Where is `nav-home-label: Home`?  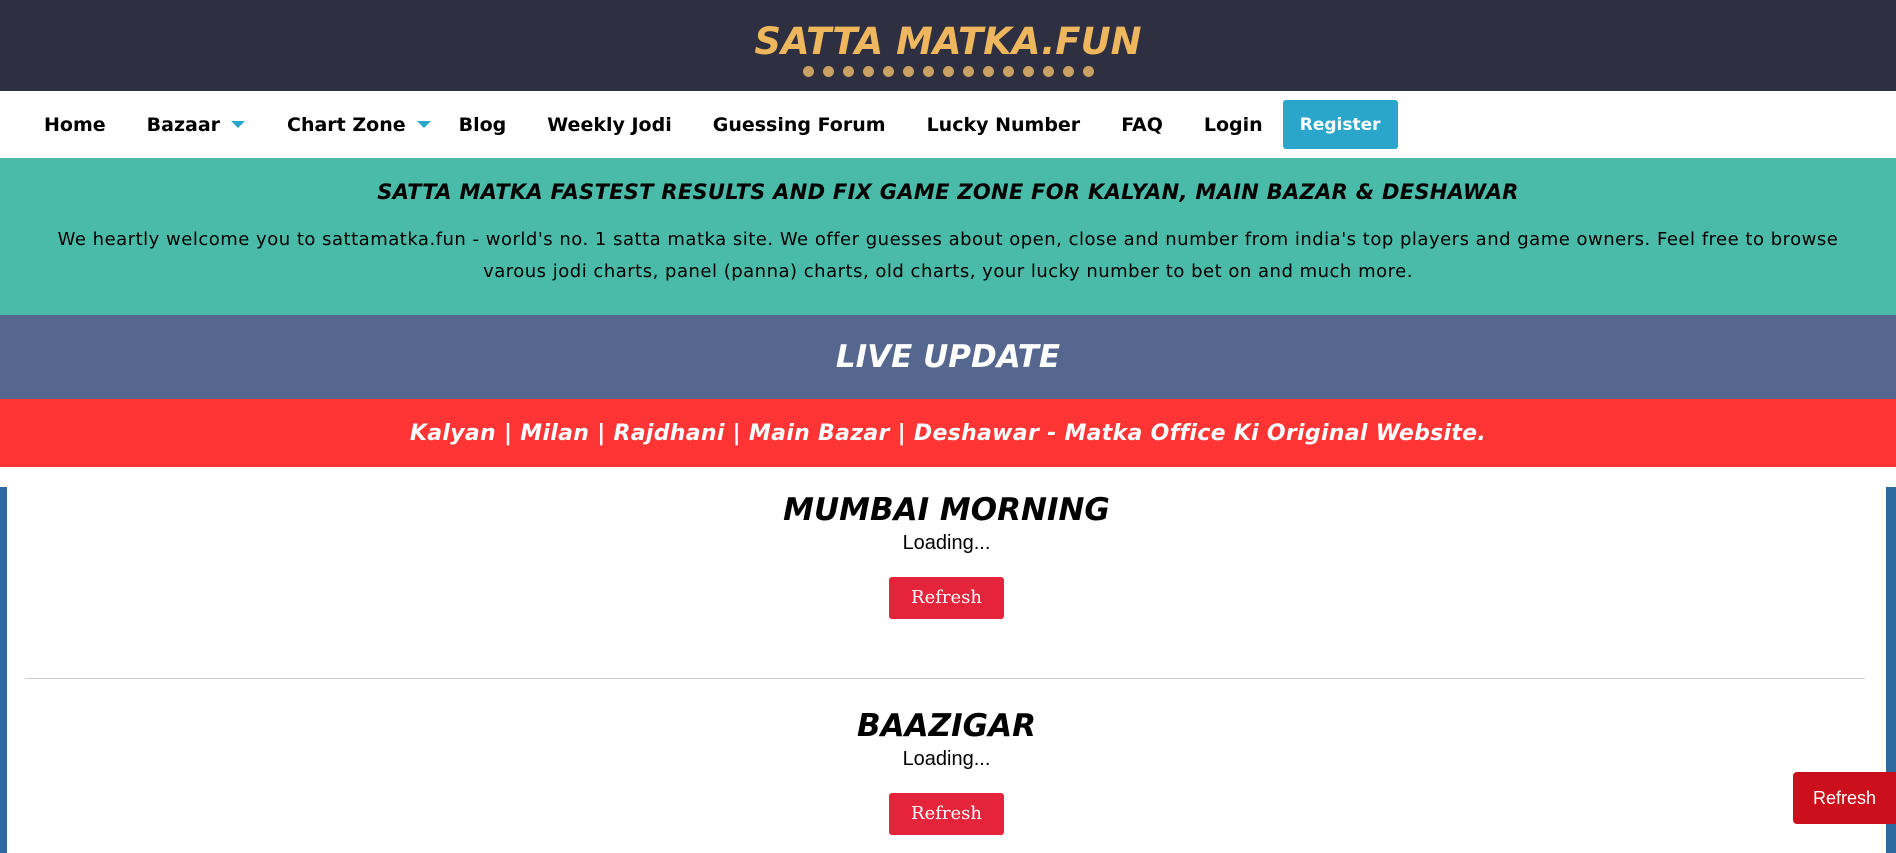
nav-home-label: Home is located at coordinates (75, 124).